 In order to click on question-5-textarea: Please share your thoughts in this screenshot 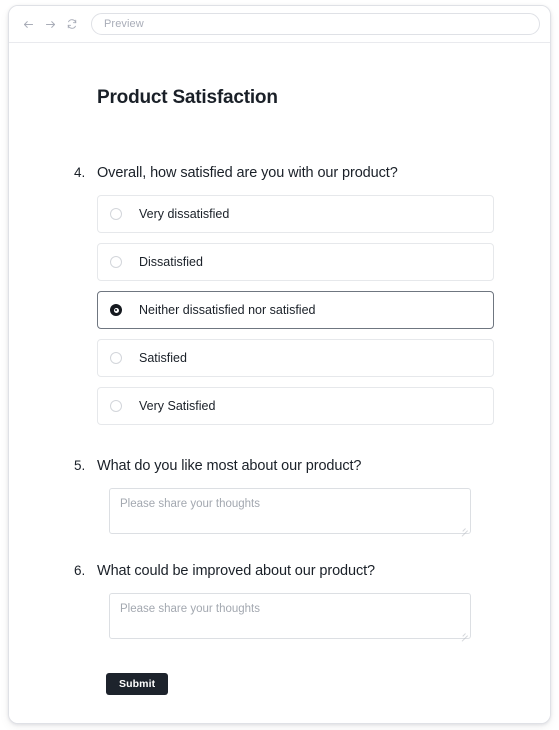, I will do `click(290, 512)`.